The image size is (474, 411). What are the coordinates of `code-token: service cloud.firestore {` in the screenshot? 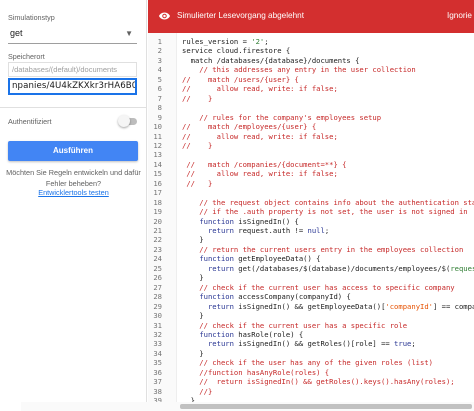 It's located at (236, 51).